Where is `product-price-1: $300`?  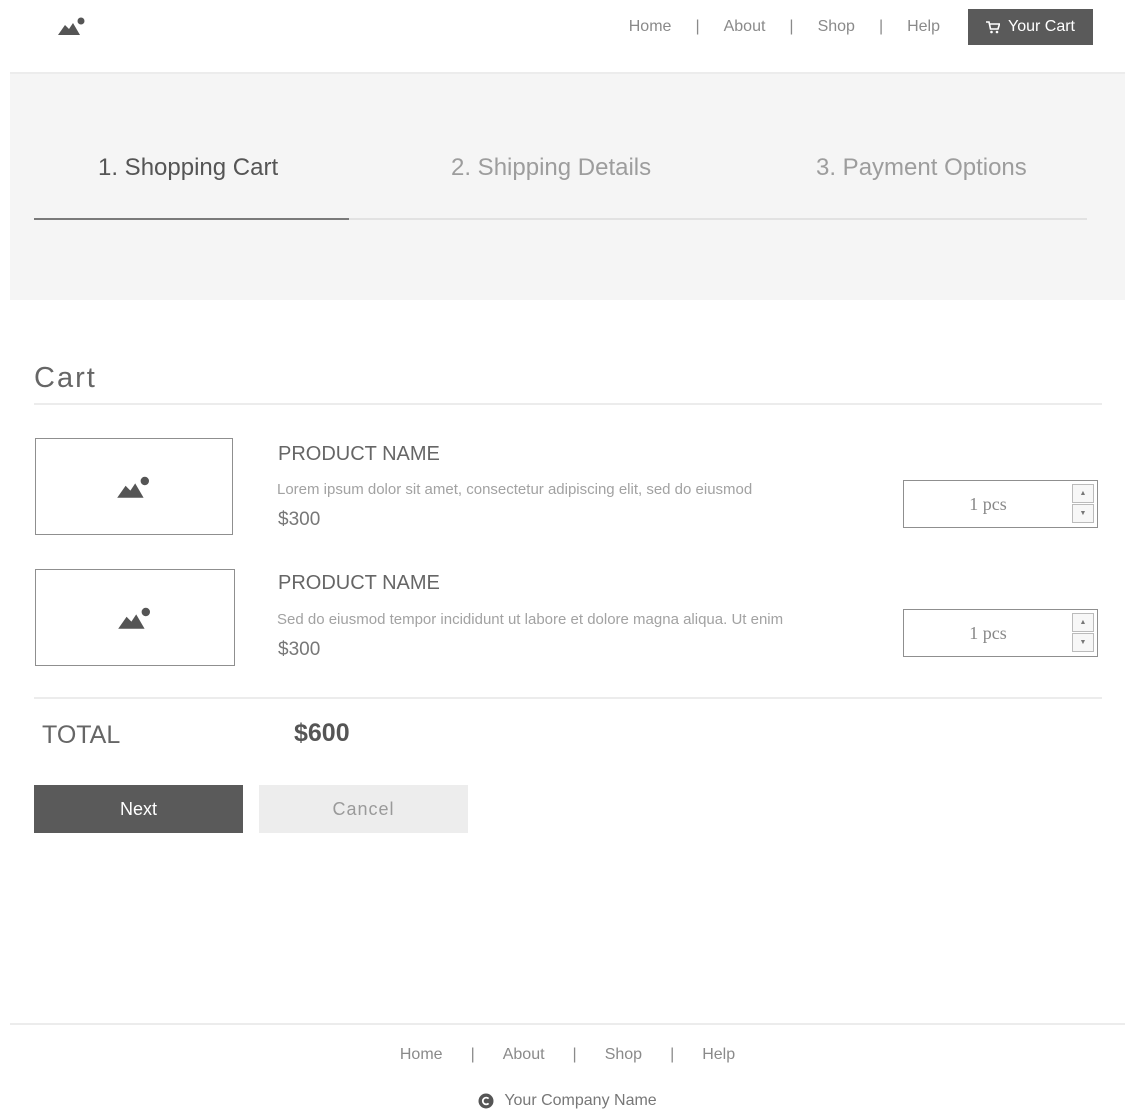 product-price-1: $300 is located at coordinates (299, 519).